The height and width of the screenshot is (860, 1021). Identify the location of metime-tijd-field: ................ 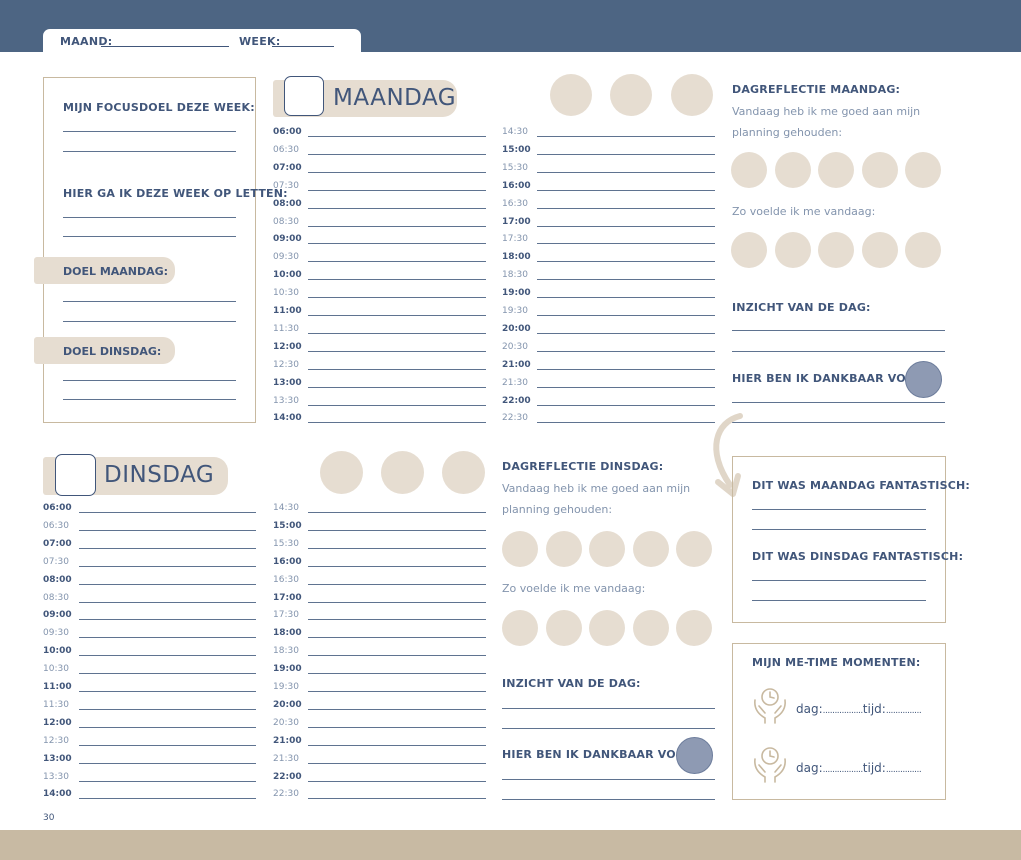
(904, 711).